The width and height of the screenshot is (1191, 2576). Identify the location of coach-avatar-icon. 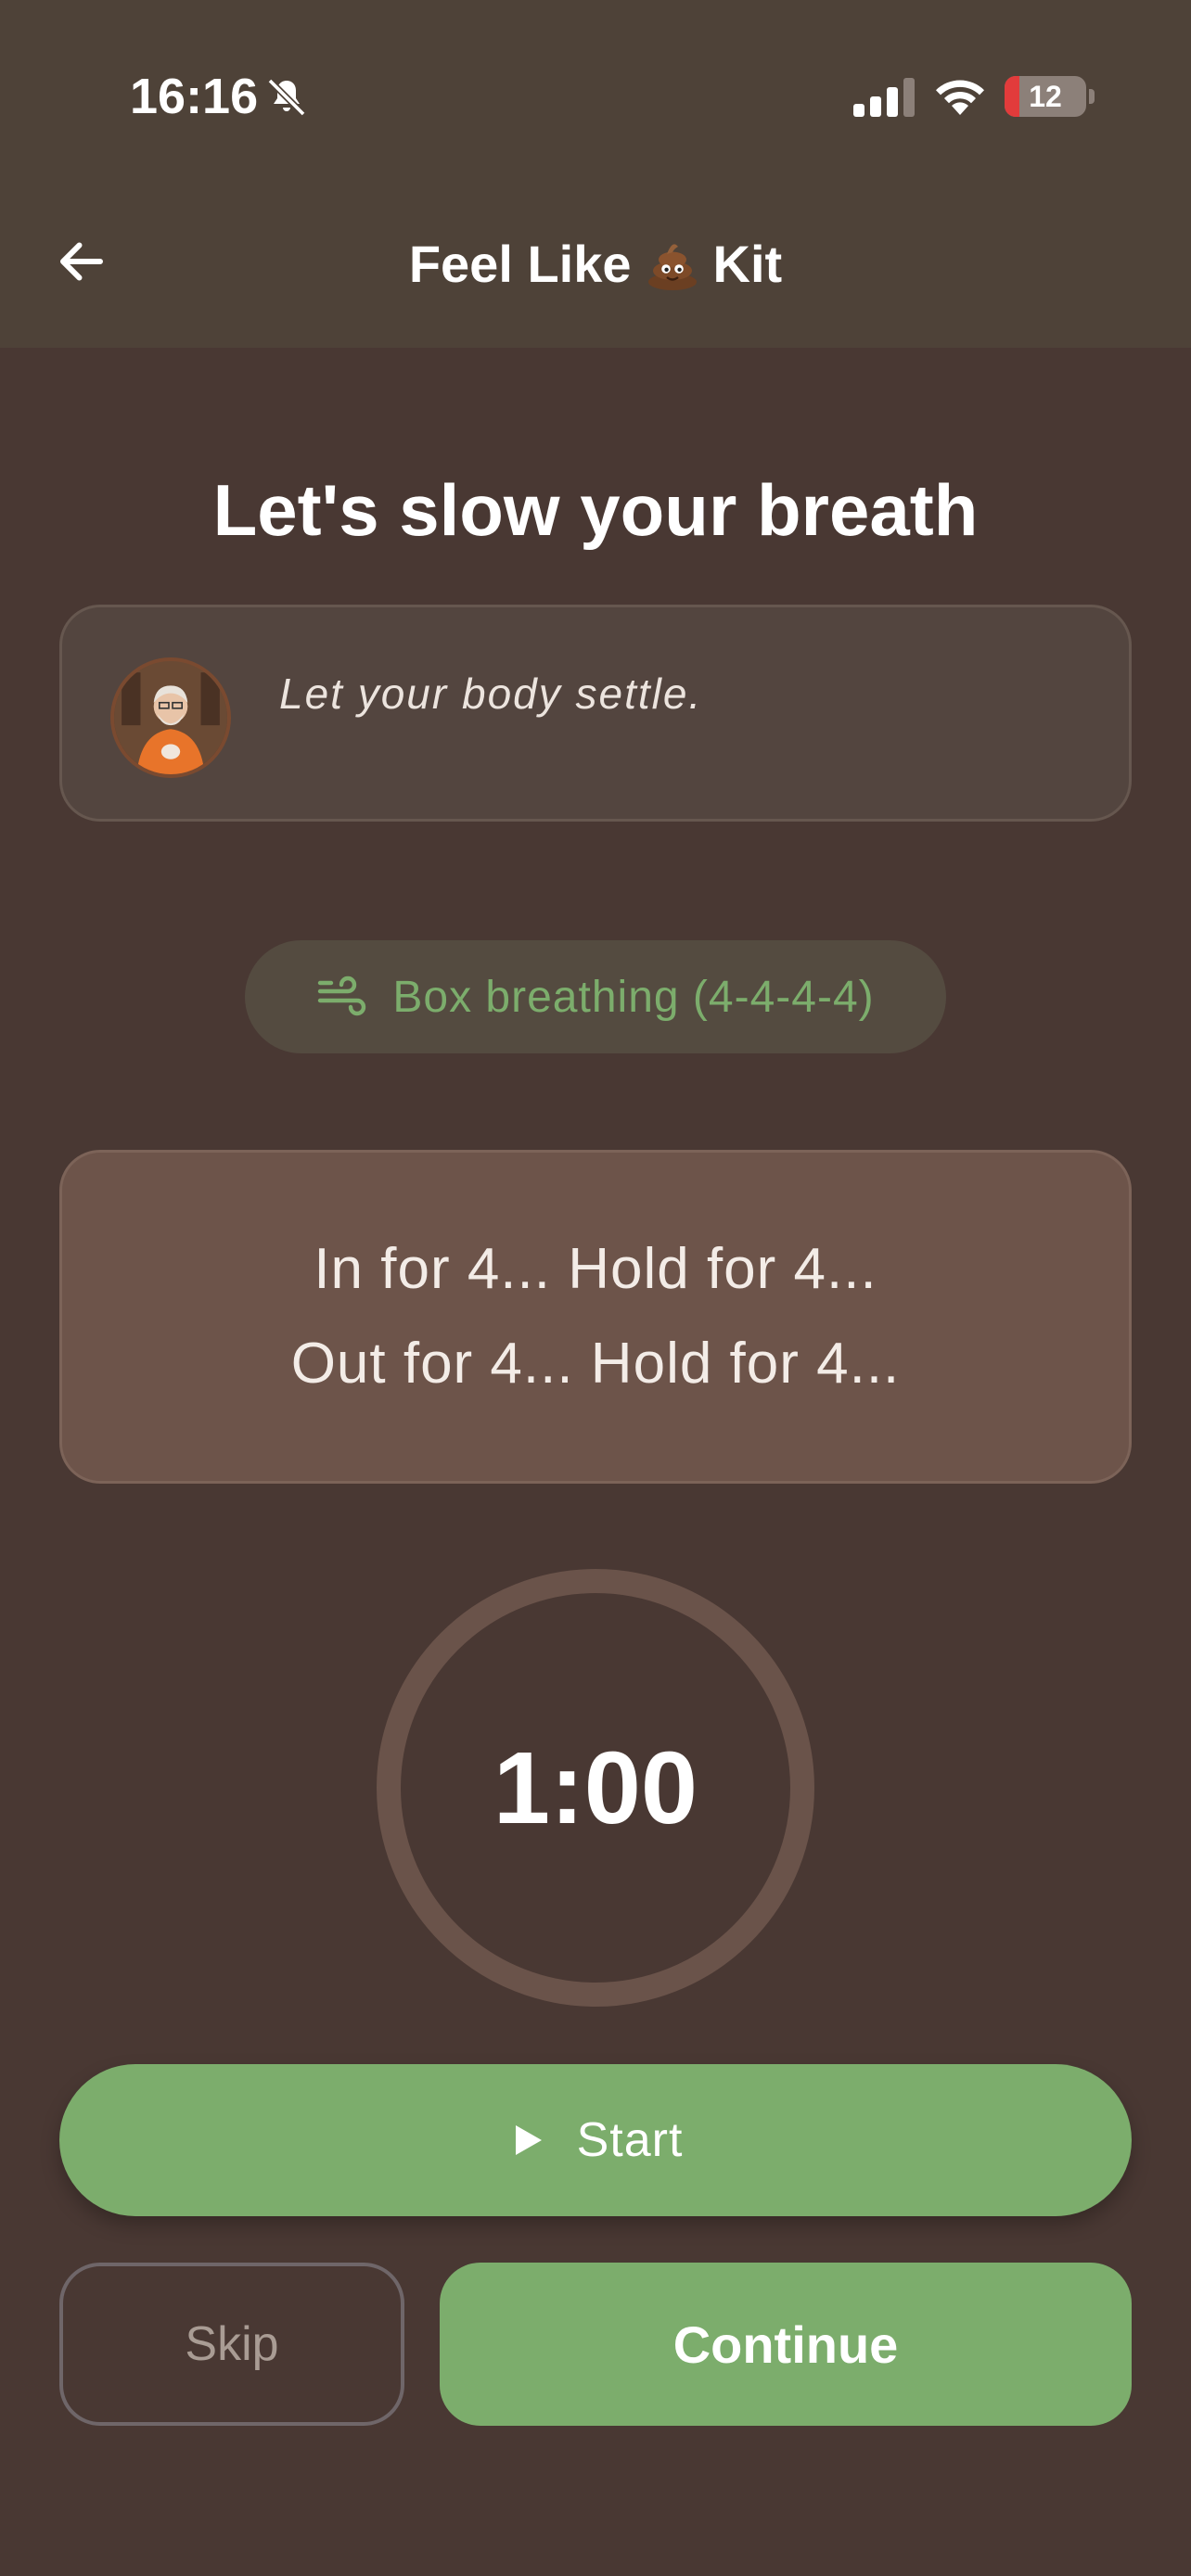
(170, 717).